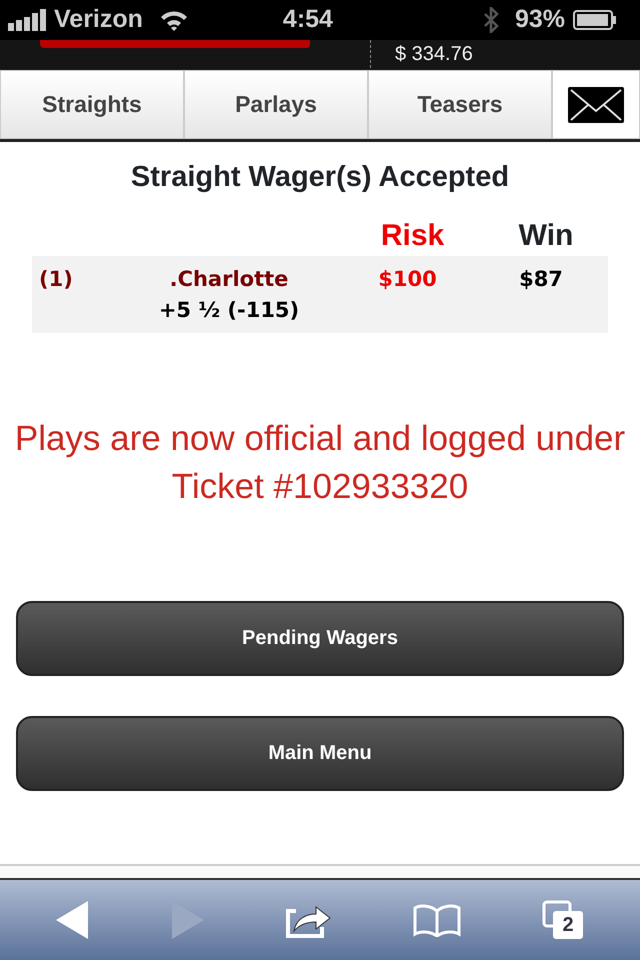 Image resolution: width=640 pixels, height=960 pixels. I want to click on clock-time: 4:54, so click(307, 20).